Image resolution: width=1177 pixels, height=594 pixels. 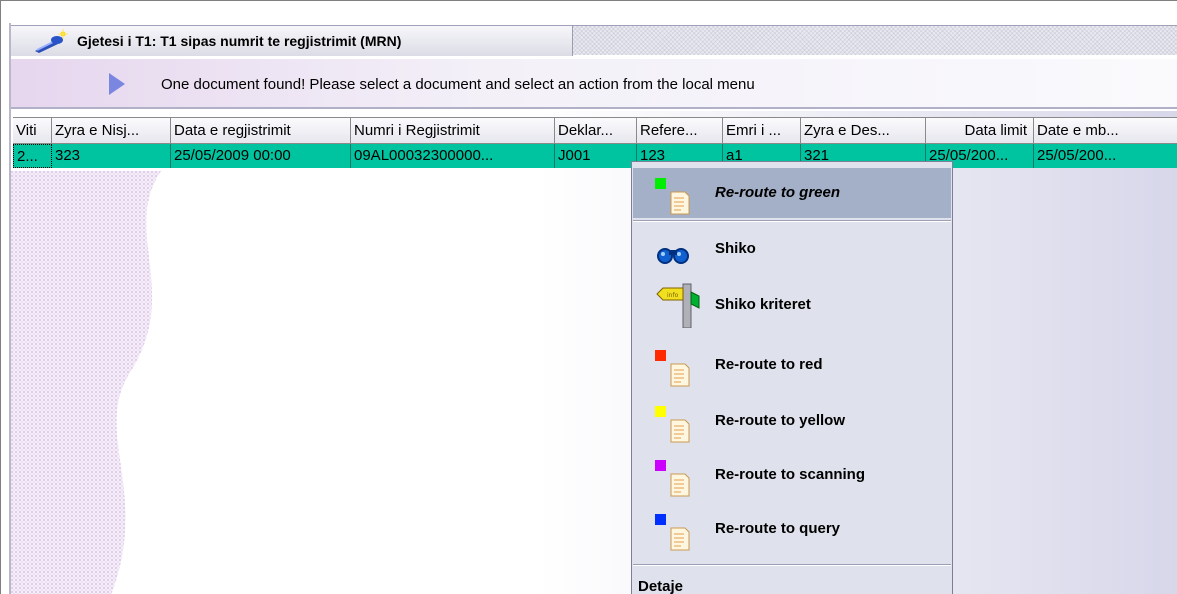 I want to click on menu-item-reroute-green: Re-route to green, so click(x=792, y=193).